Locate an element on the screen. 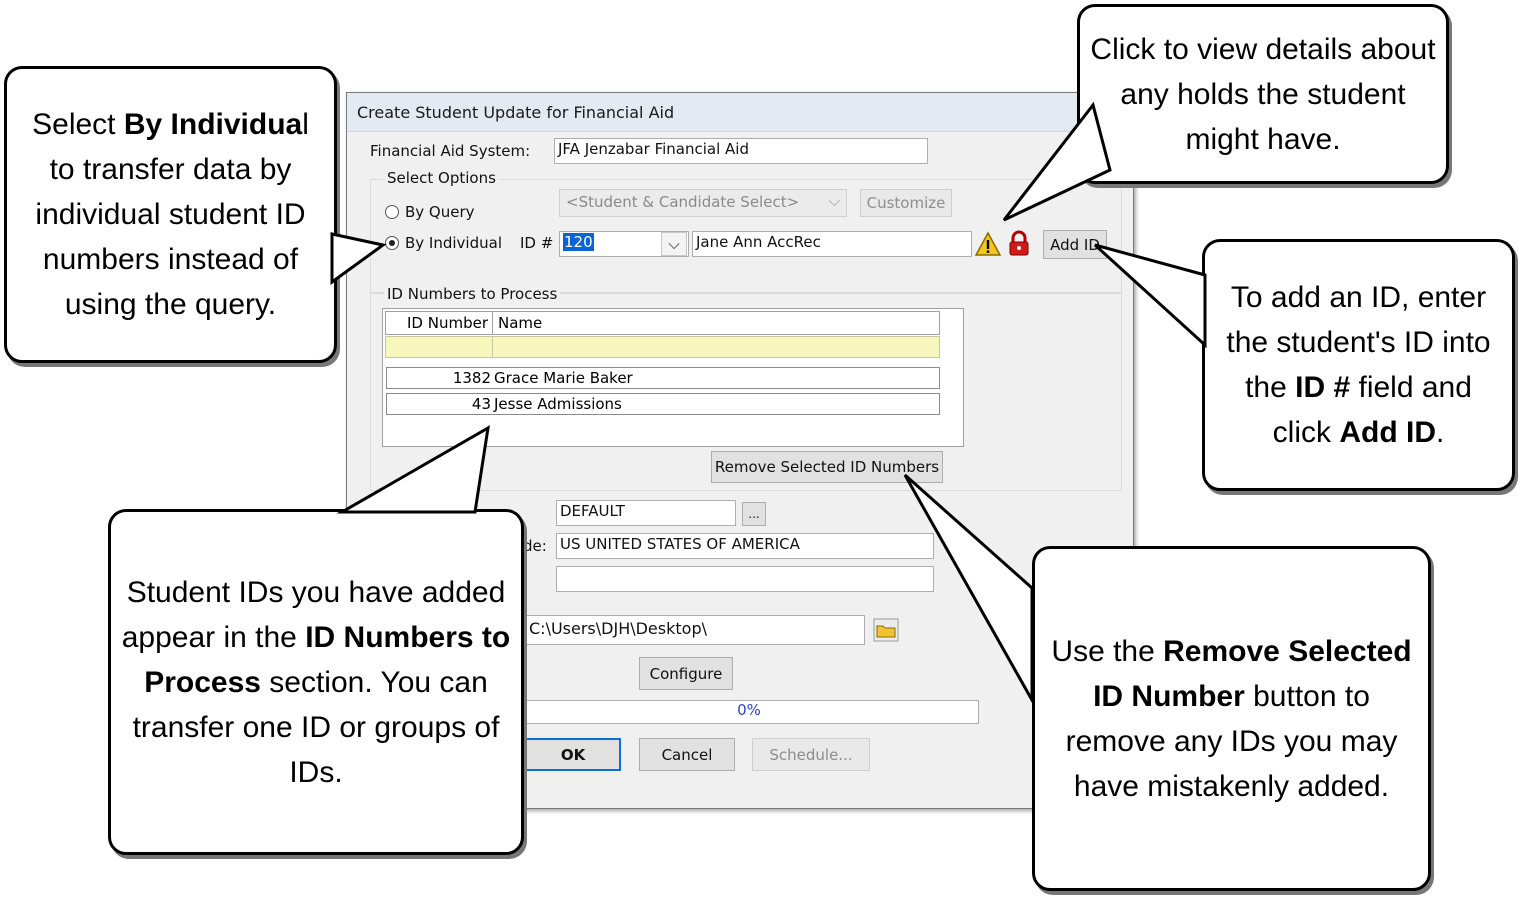 The height and width of the screenshot is (897, 1518). pointer-ids-added is located at coordinates (413, 469).